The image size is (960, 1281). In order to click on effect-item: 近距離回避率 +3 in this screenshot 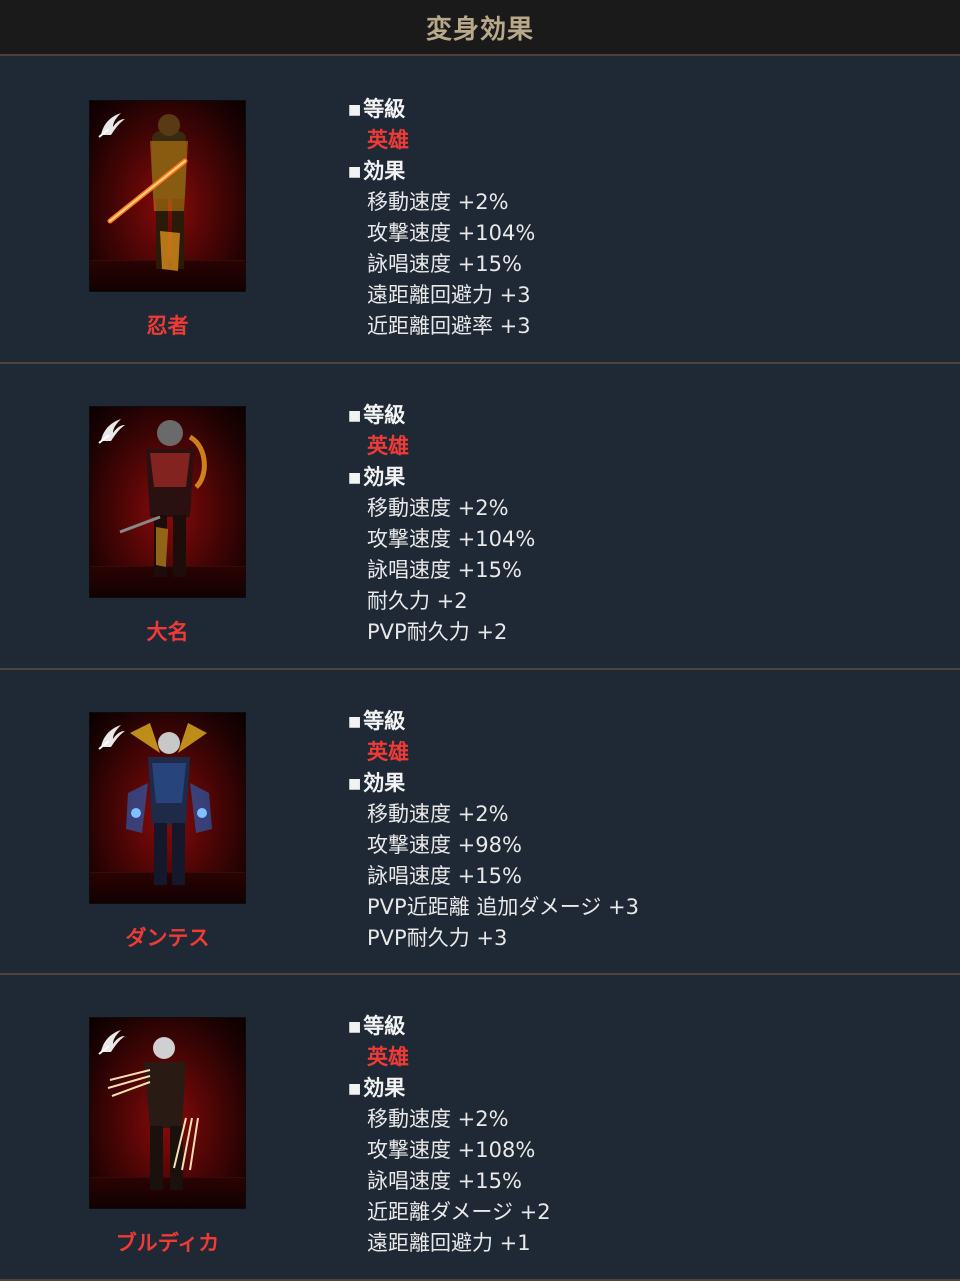, I will do `click(449, 326)`.